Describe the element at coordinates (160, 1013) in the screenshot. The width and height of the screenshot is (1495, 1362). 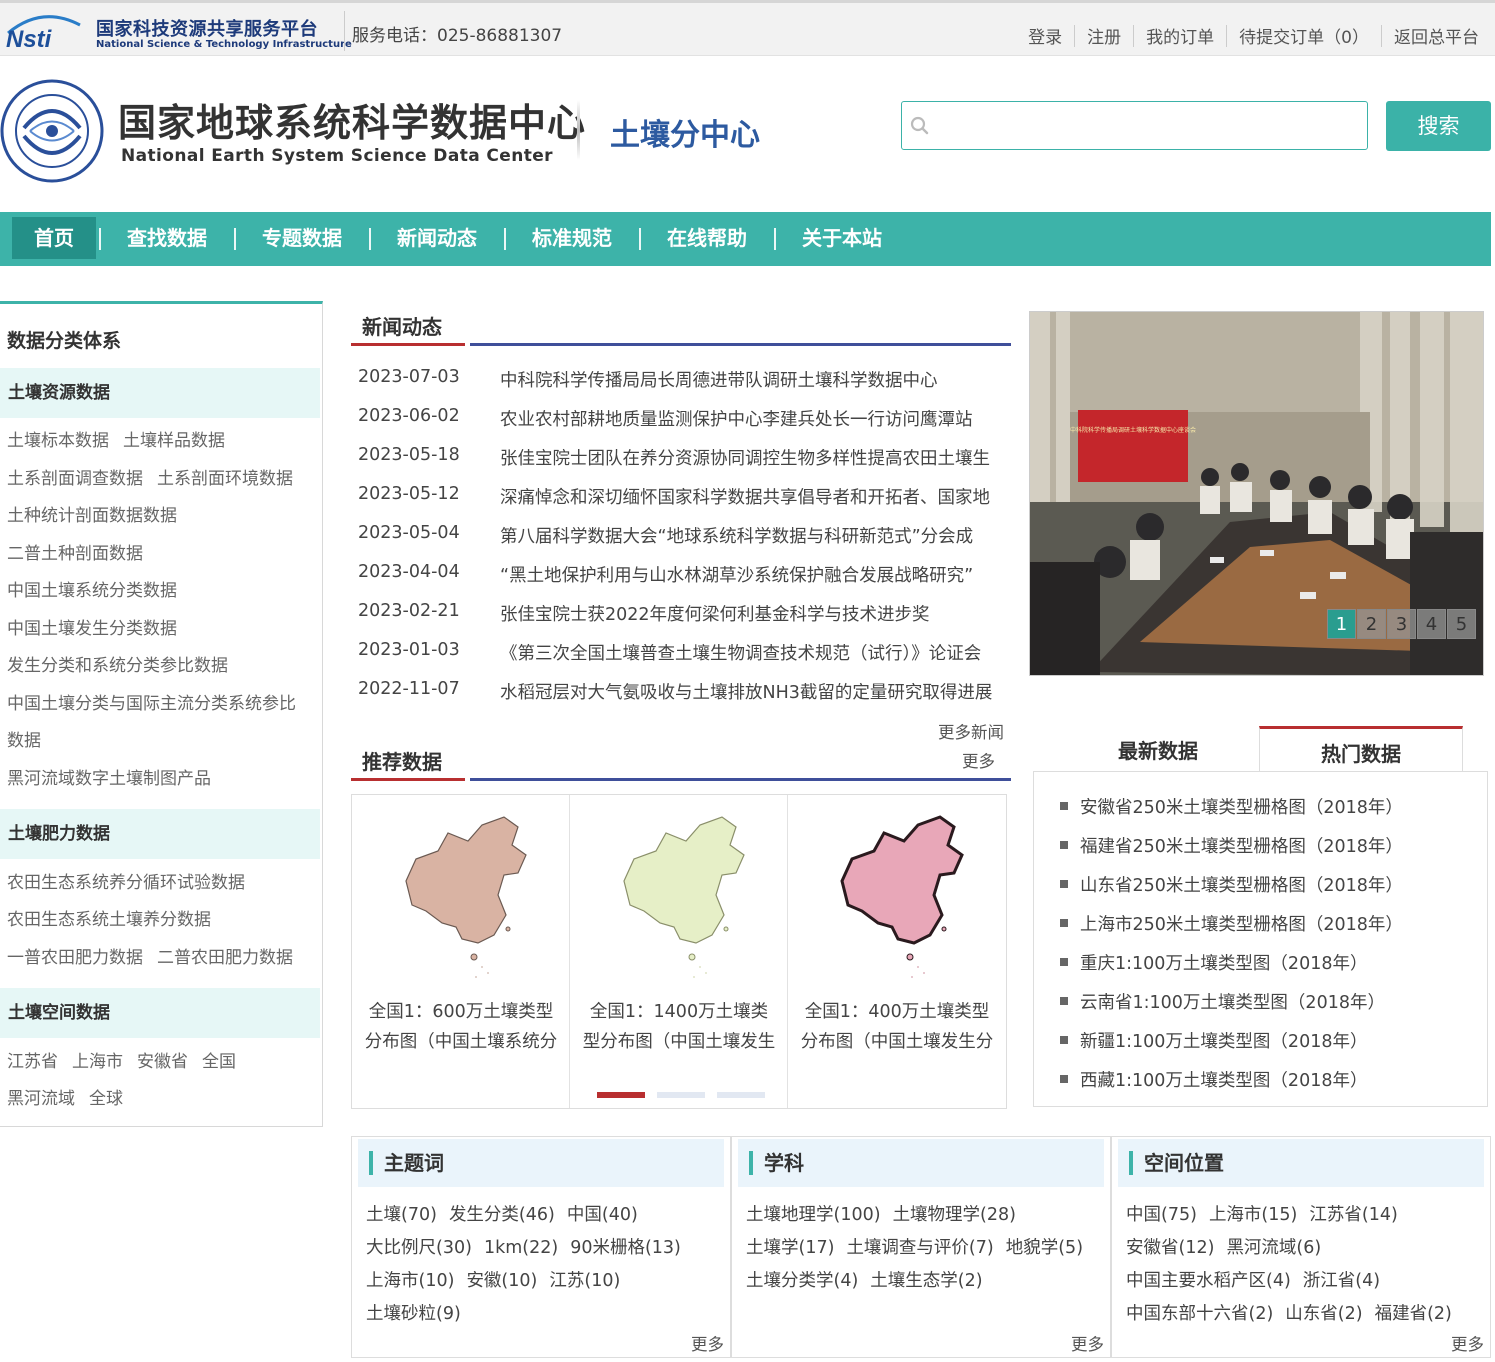
I see `sidebar-category-soil-spatial: 土壤空间数据` at that location.